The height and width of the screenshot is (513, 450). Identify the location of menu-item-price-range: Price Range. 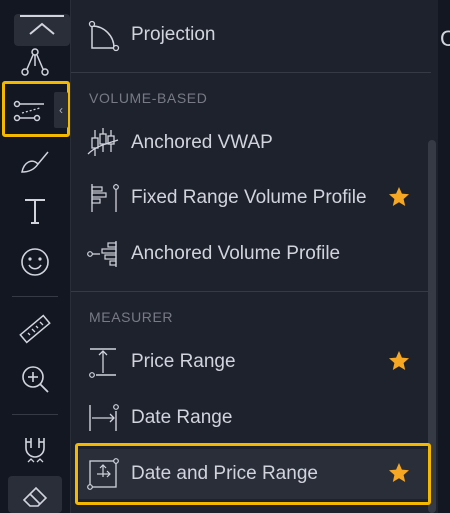
(254, 362).